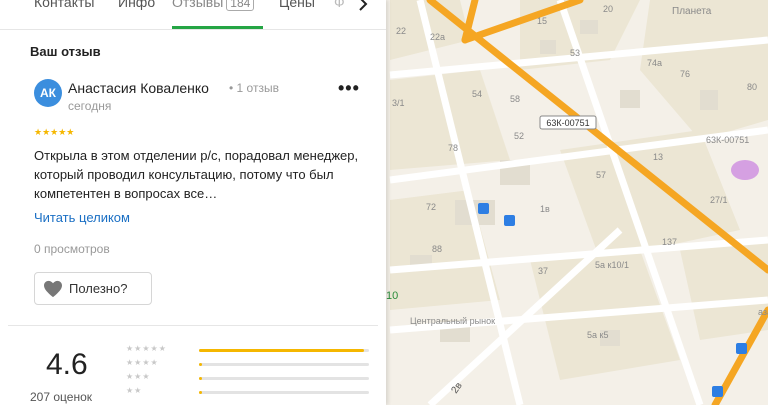 This screenshot has height=405, width=768. Describe the element at coordinates (401, 31) in the screenshot. I see `svg-text: 22` at that location.